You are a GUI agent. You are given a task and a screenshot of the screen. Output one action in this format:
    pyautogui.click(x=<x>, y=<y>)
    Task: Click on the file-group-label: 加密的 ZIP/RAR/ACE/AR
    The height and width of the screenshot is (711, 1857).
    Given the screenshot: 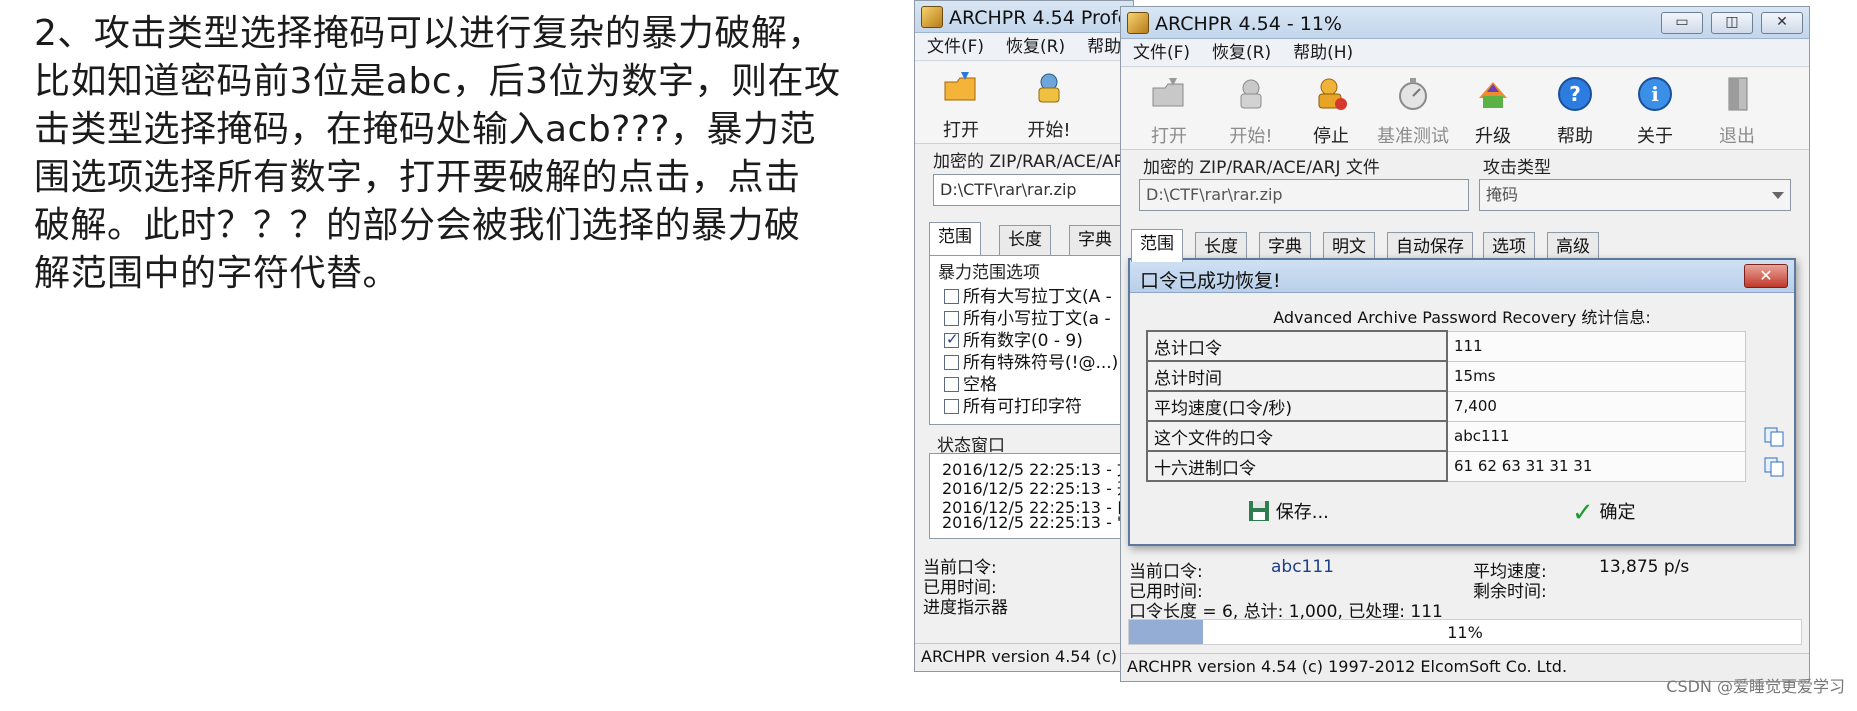 What is the action you would take?
    pyautogui.click(x=1029, y=162)
    